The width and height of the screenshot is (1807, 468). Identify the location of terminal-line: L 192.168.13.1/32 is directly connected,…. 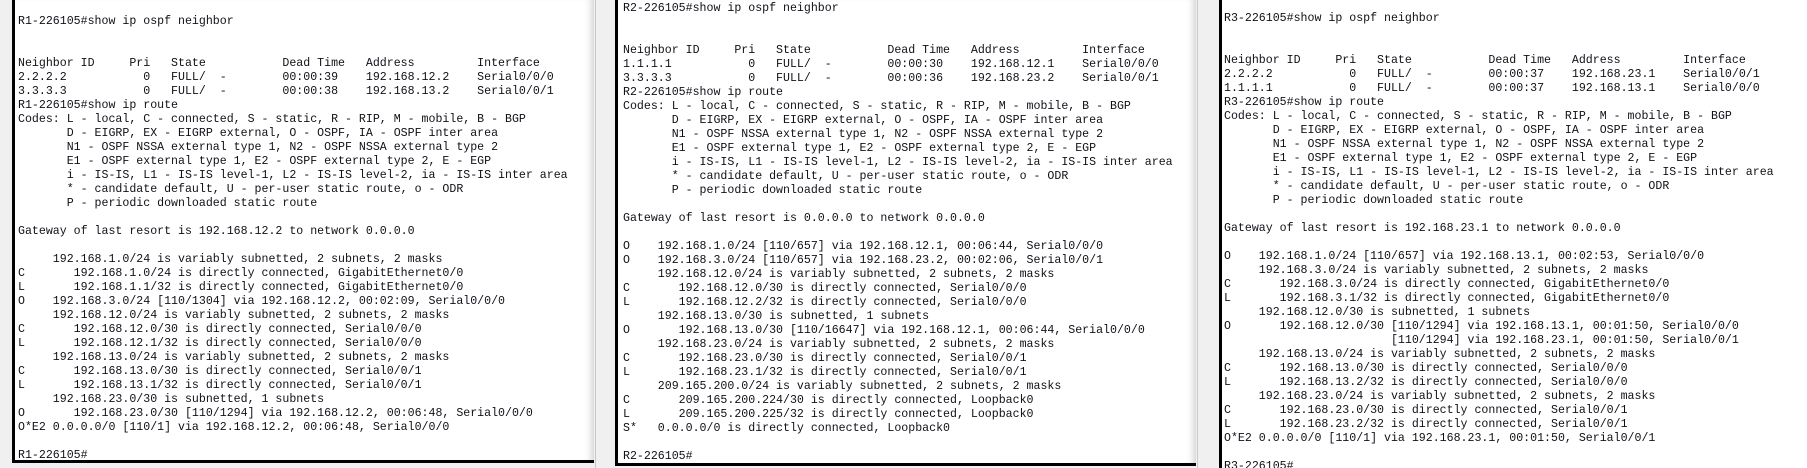
(220, 385).